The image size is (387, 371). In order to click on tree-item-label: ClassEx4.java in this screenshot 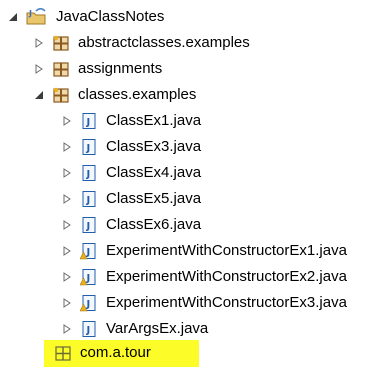, I will do `click(154, 172)`.